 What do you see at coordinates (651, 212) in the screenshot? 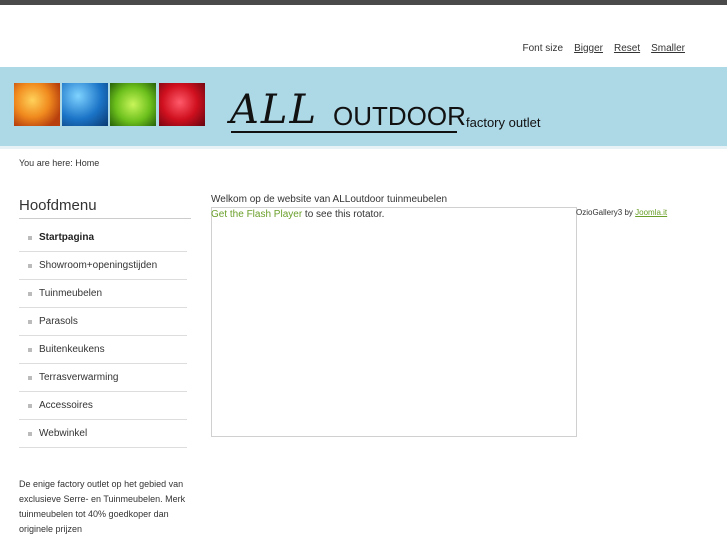
I see `joomla-link: Joomla.it` at bounding box center [651, 212].